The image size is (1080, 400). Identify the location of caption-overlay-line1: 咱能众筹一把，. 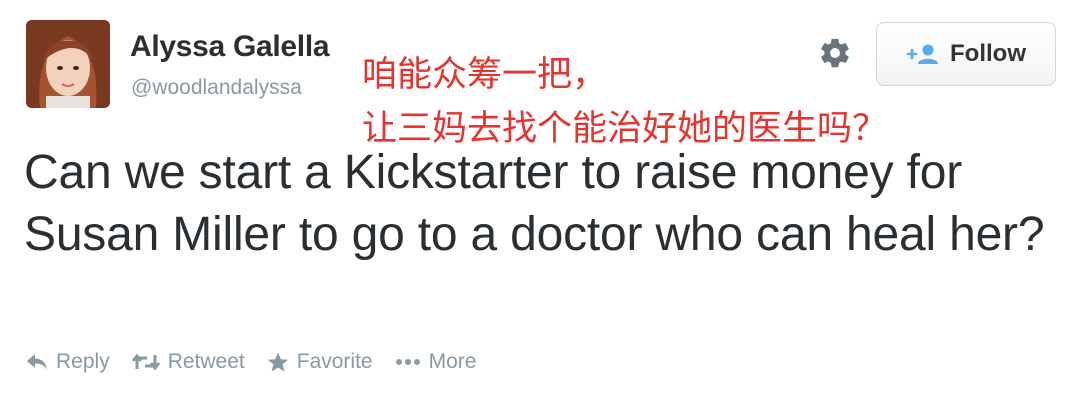
(485, 75).